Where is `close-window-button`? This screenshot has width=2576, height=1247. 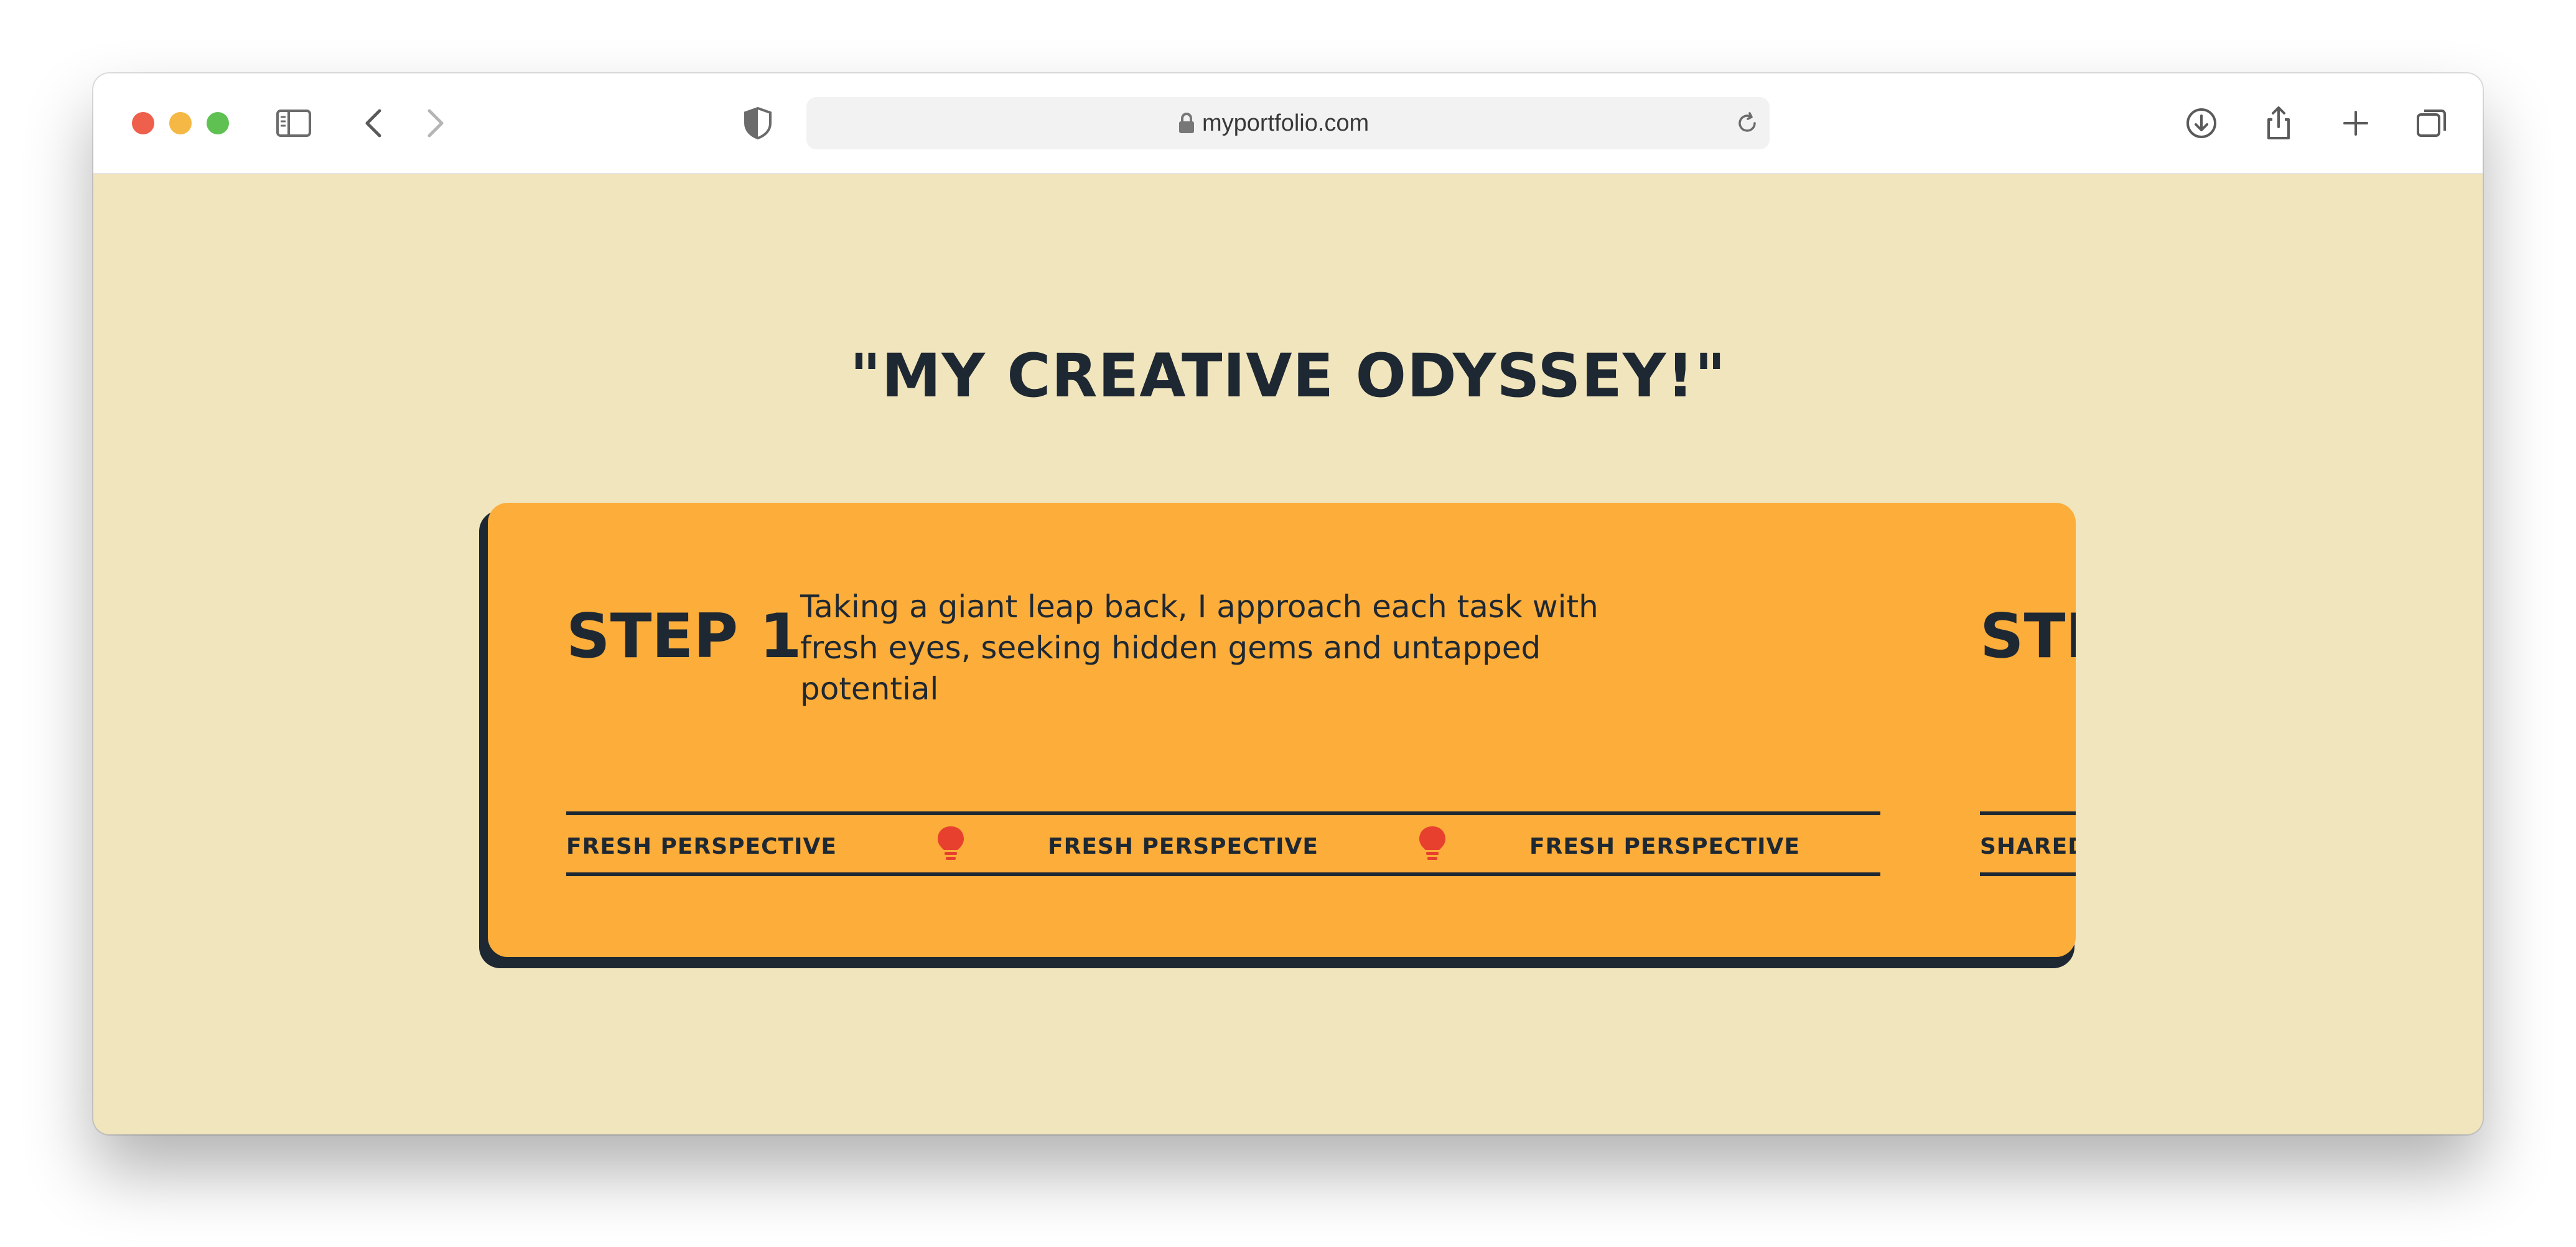
close-window-button is located at coordinates (143, 123).